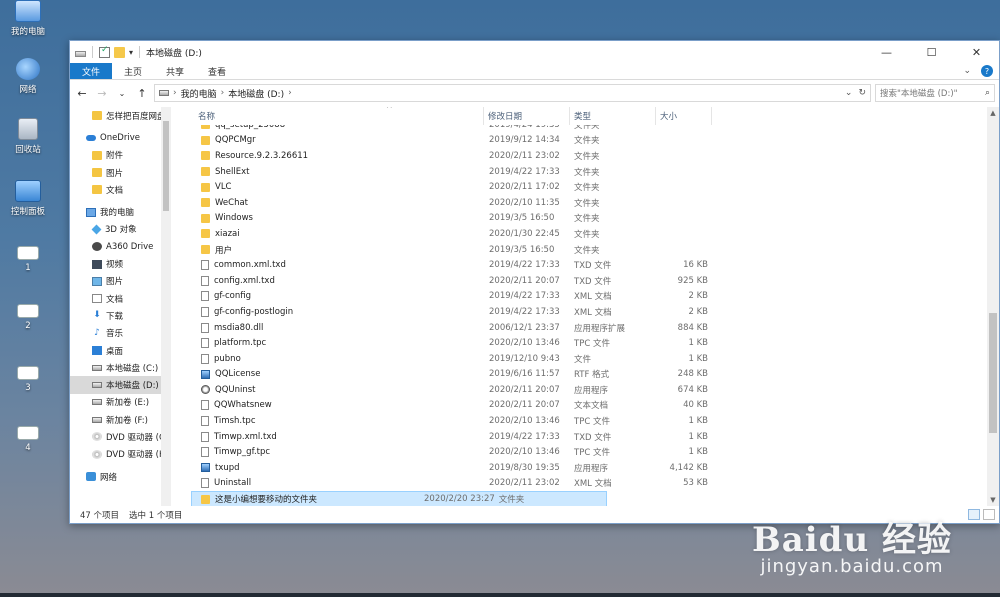 The image size is (1000, 597). Describe the element at coordinates (142, 93) in the screenshot. I see `up-button: ↑` at that location.